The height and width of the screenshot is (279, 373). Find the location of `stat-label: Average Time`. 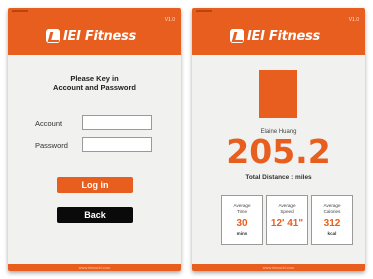

stat-label: Average Time is located at coordinates (242, 209).